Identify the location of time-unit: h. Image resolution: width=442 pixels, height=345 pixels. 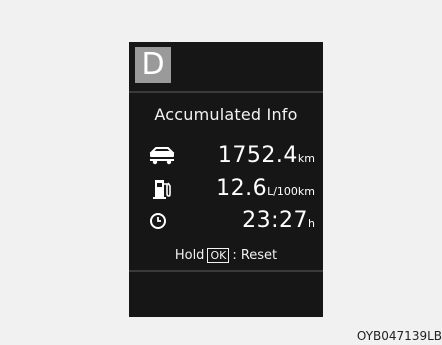
(311, 223).